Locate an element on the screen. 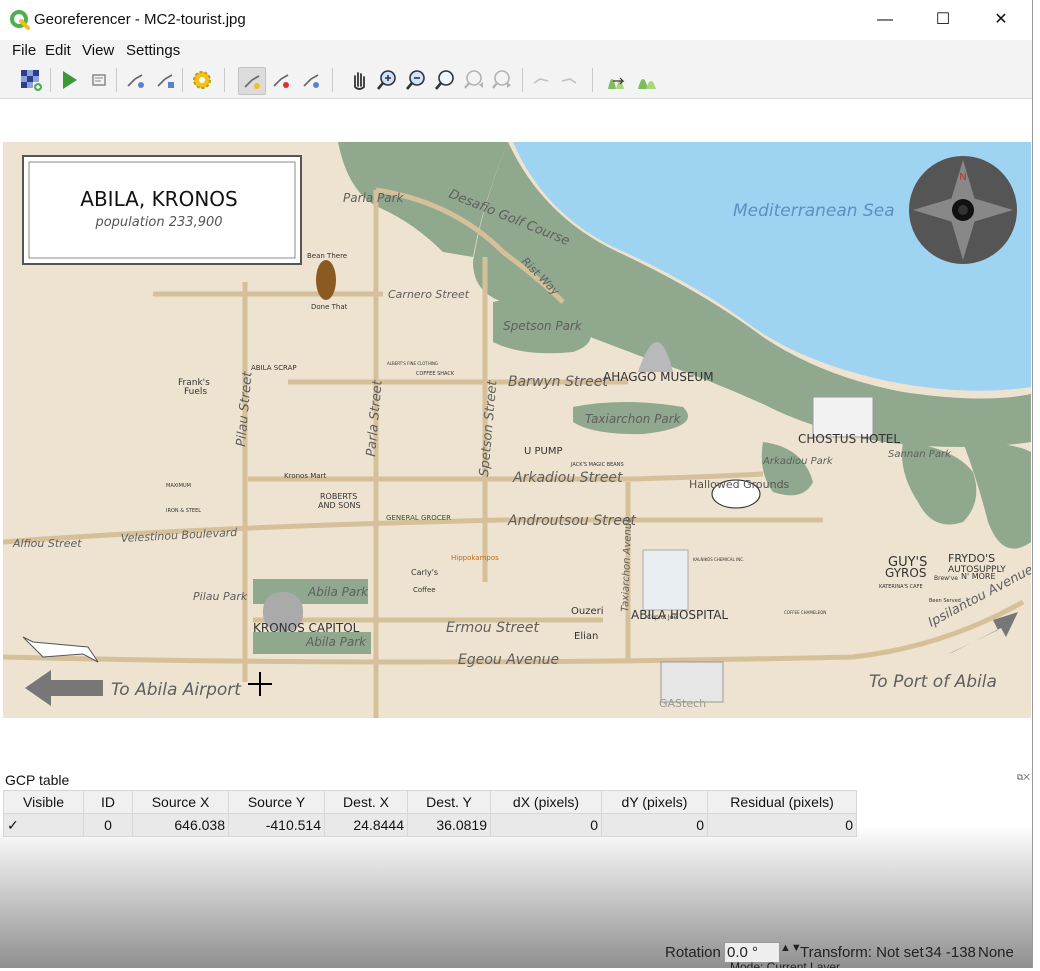  label-n-more: N' MORE is located at coordinates (978, 576).